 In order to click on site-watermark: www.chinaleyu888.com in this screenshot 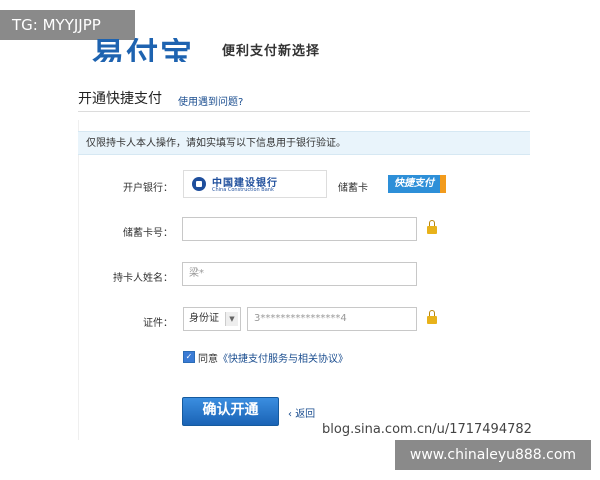, I will do `click(493, 455)`.